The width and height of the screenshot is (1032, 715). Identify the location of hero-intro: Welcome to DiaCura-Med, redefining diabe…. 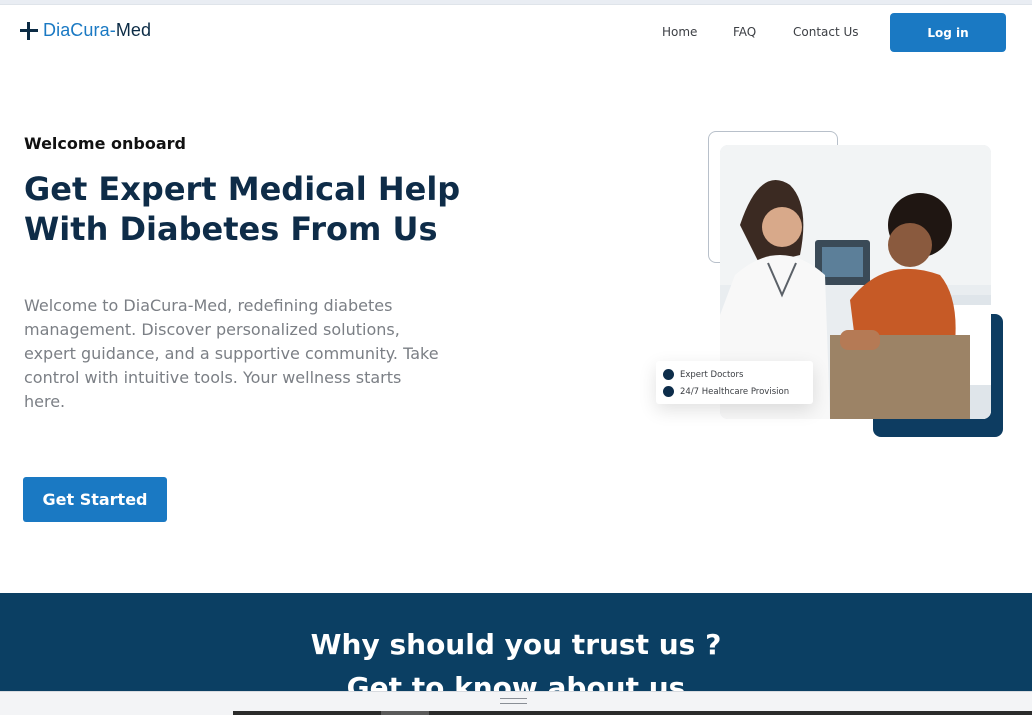
(231, 353).